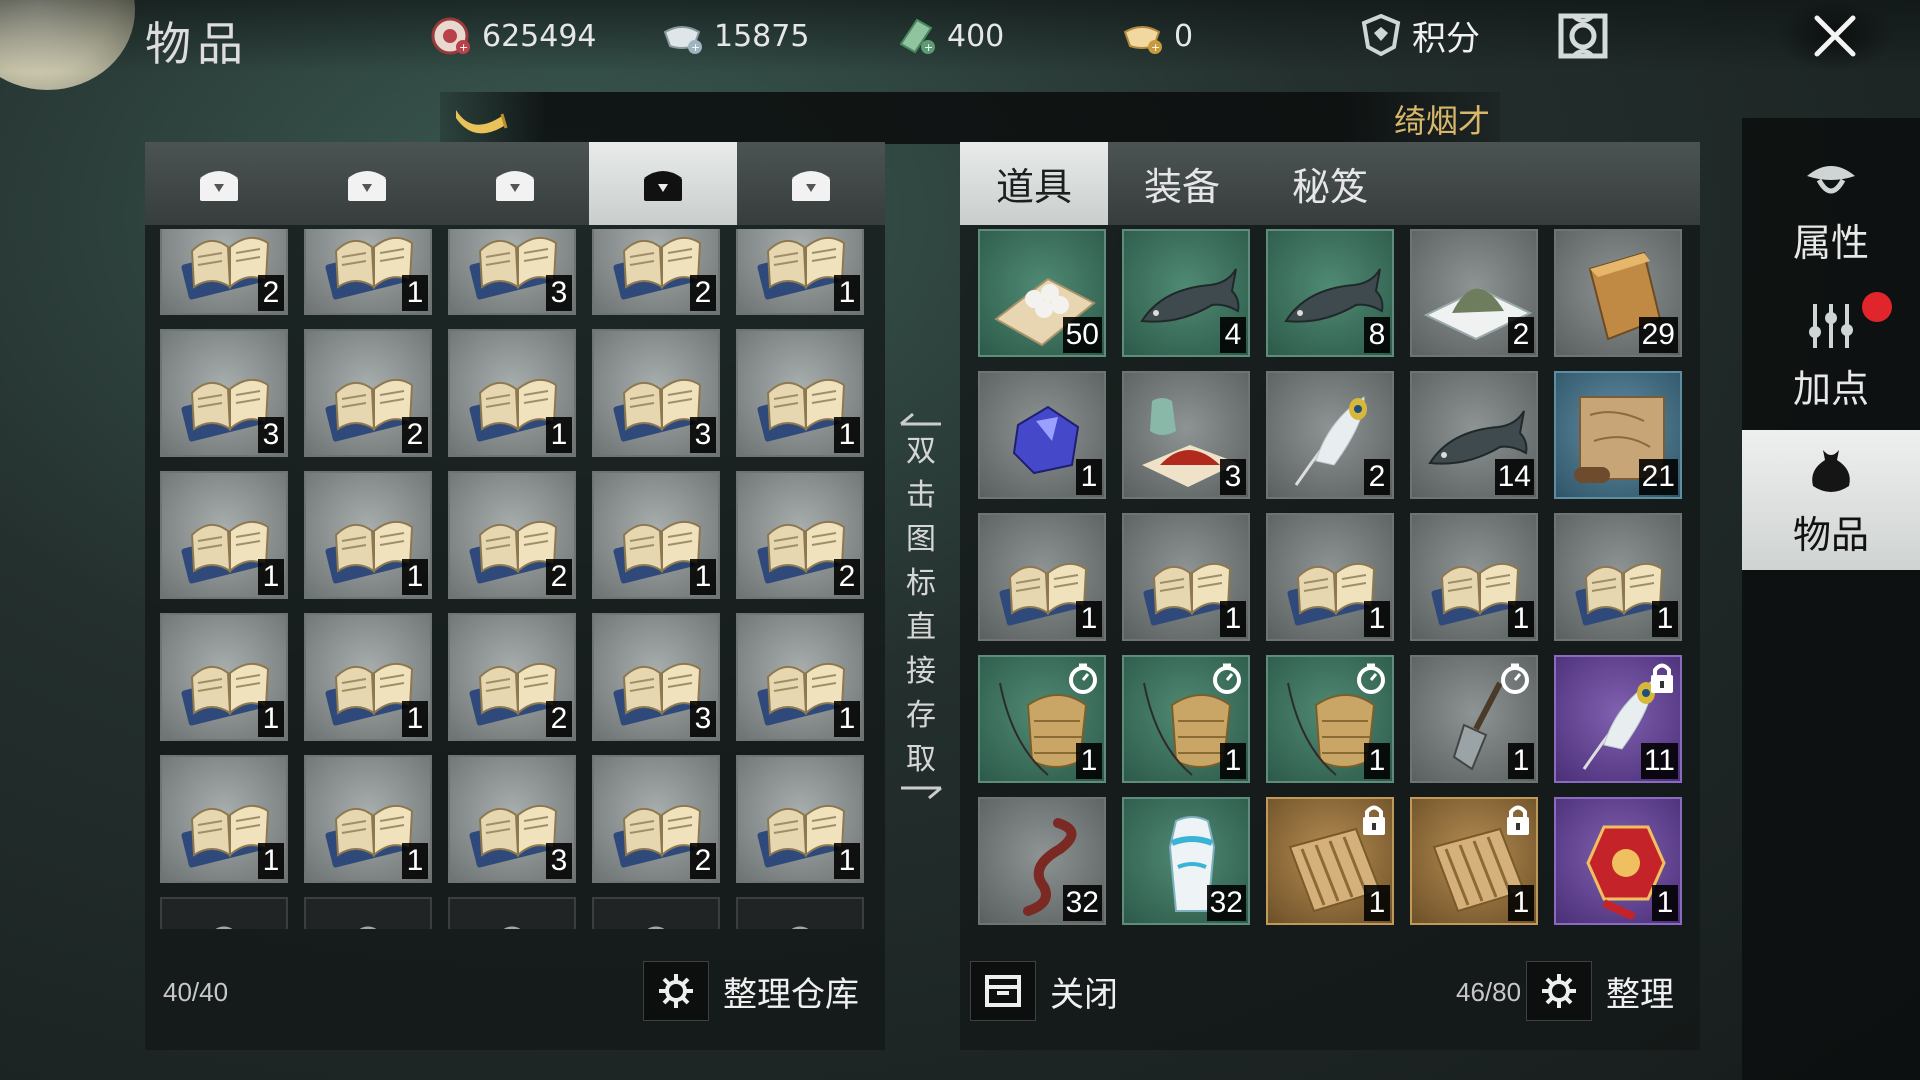  Describe the element at coordinates (1003, 991) in the screenshot. I see `chest-icon-box` at that location.